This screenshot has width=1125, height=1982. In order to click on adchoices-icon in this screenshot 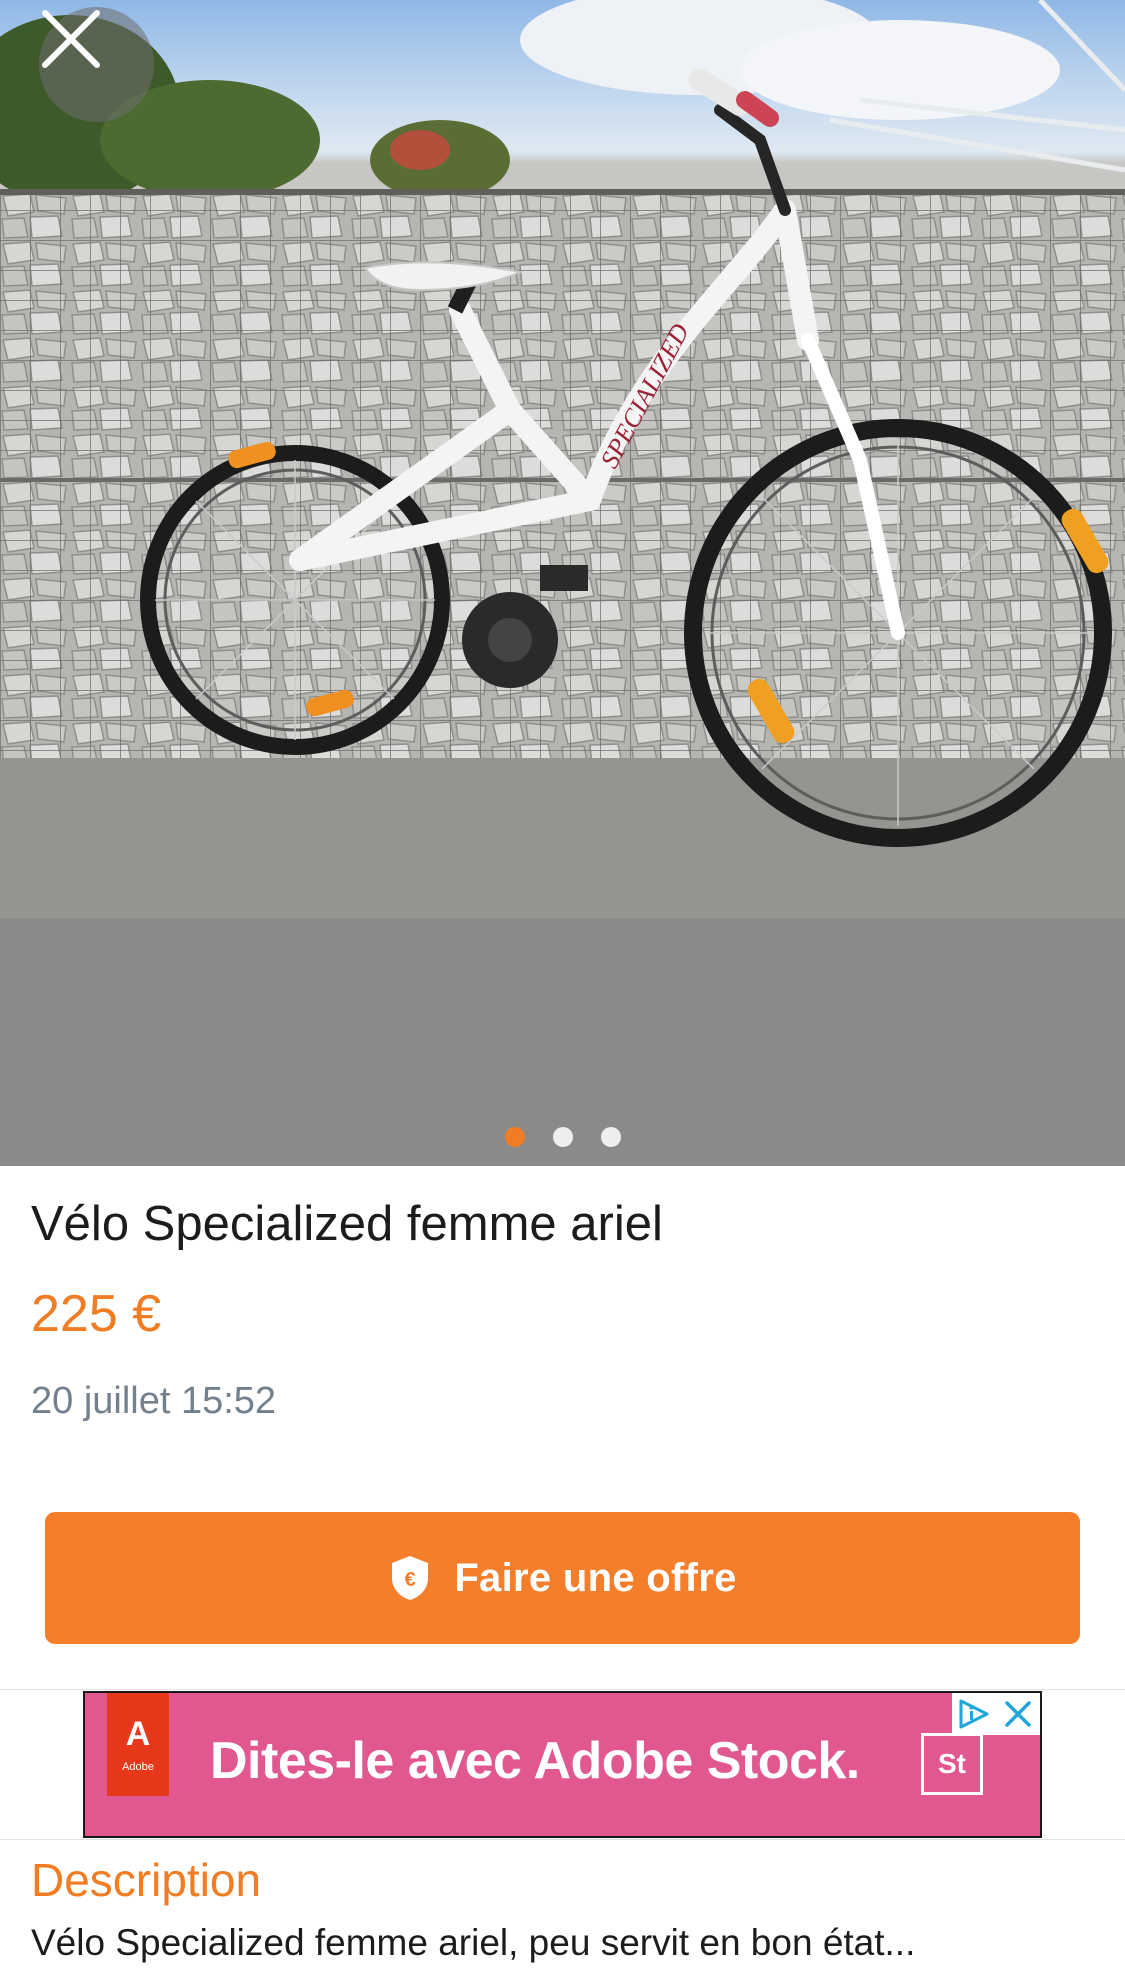, I will do `click(974, 1714)`.